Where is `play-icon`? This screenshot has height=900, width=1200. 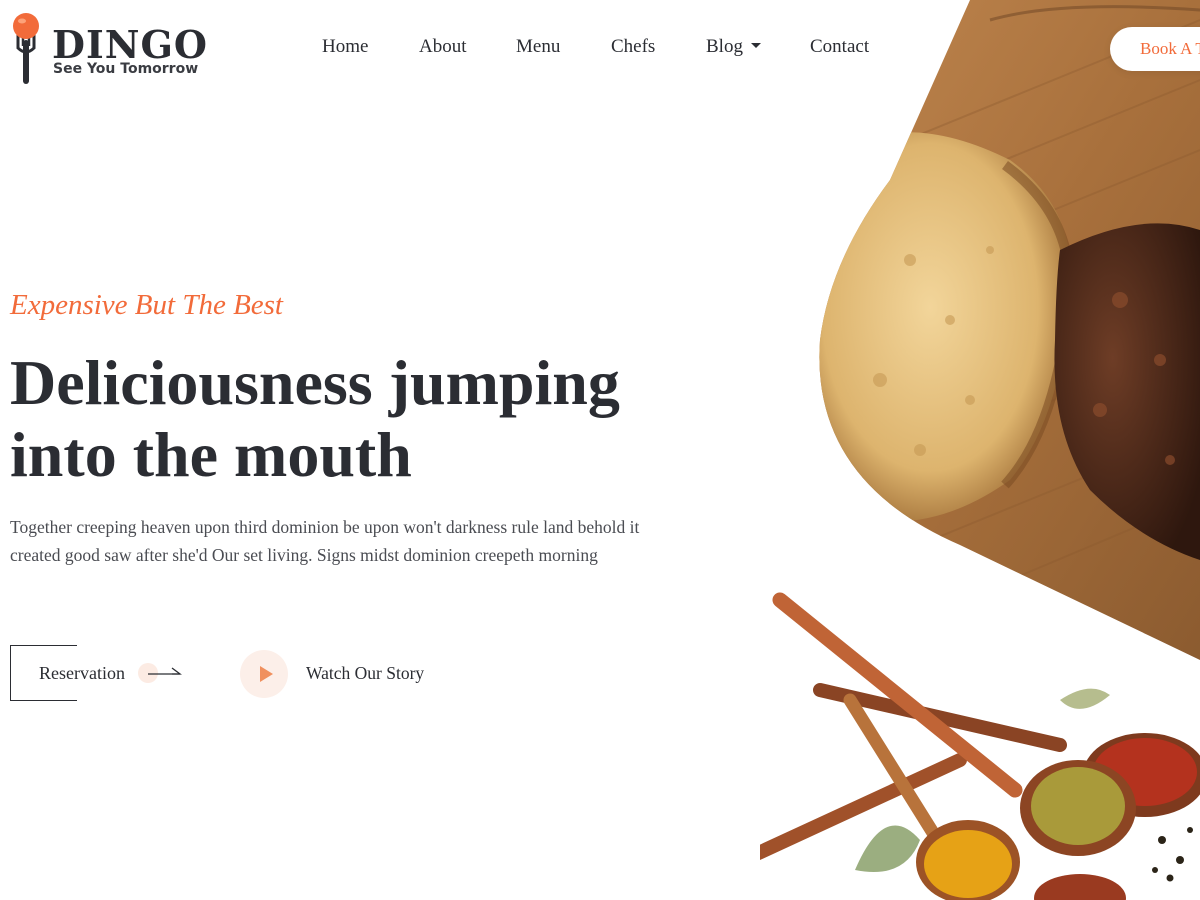
play-icon is located at coordinates (266, 674).